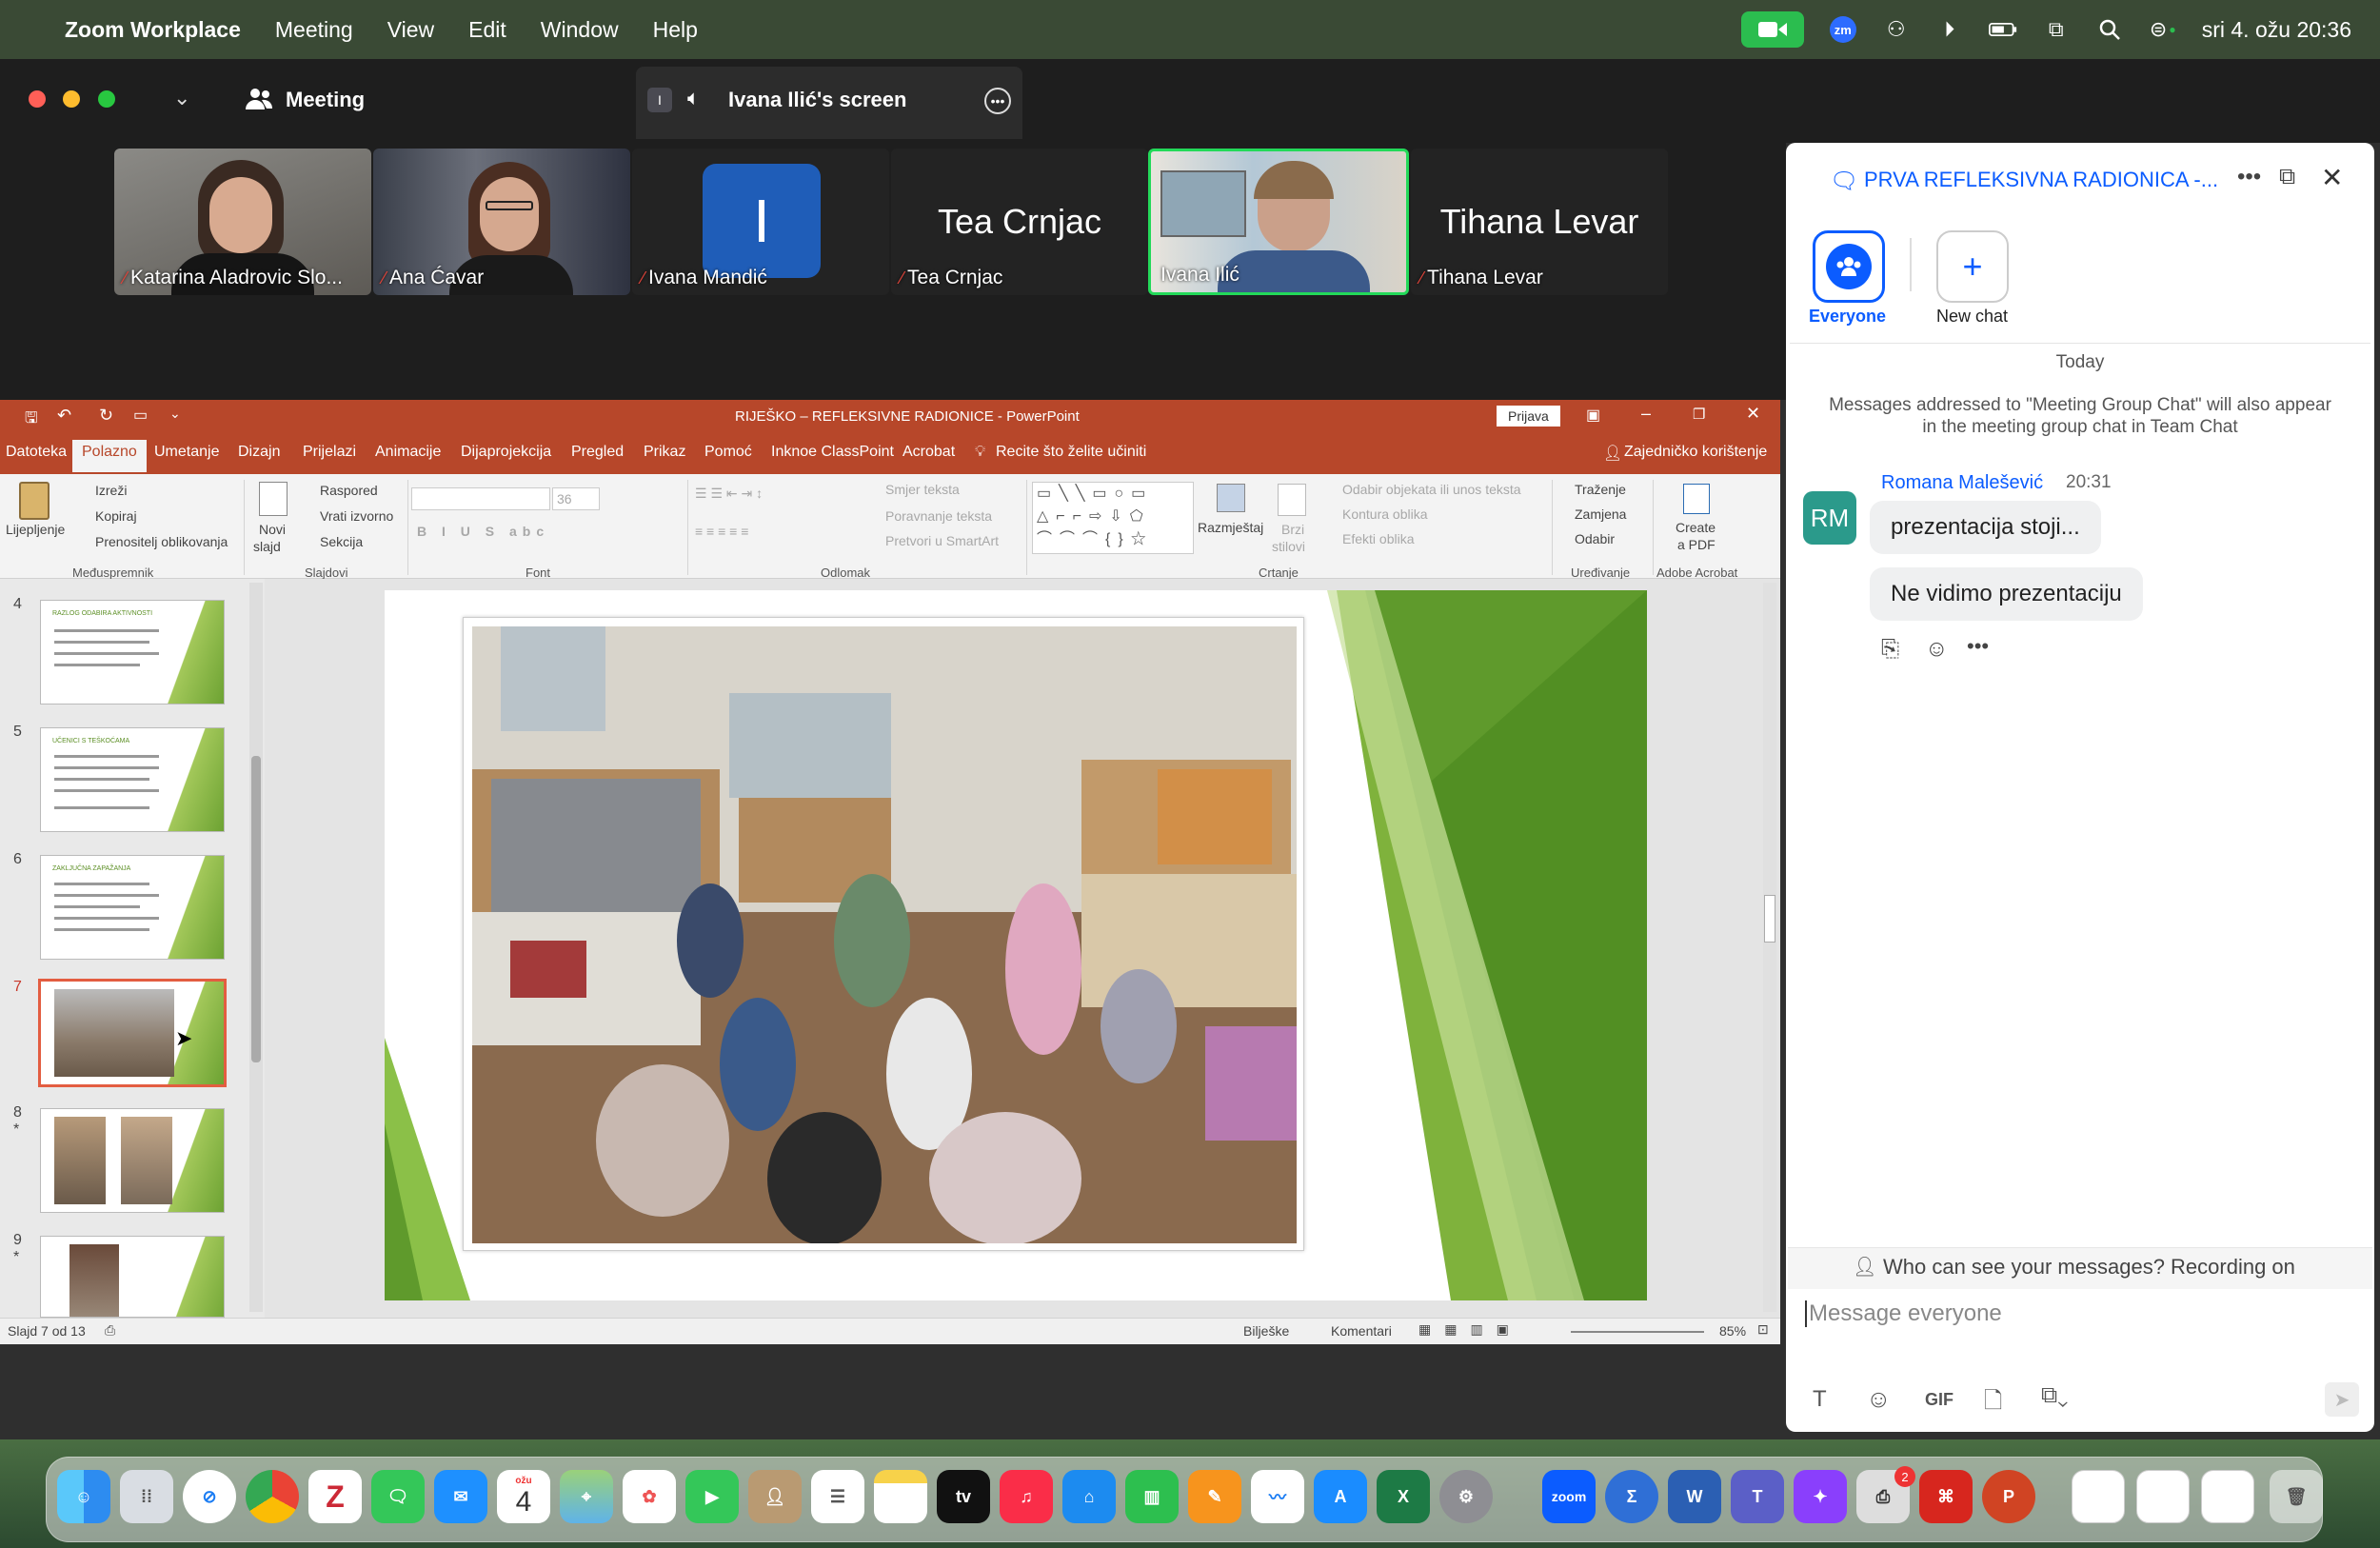  Describe the element at coordinates (2249, 177) in the screenshot. I see `chat-more-icon: •••` at that location.